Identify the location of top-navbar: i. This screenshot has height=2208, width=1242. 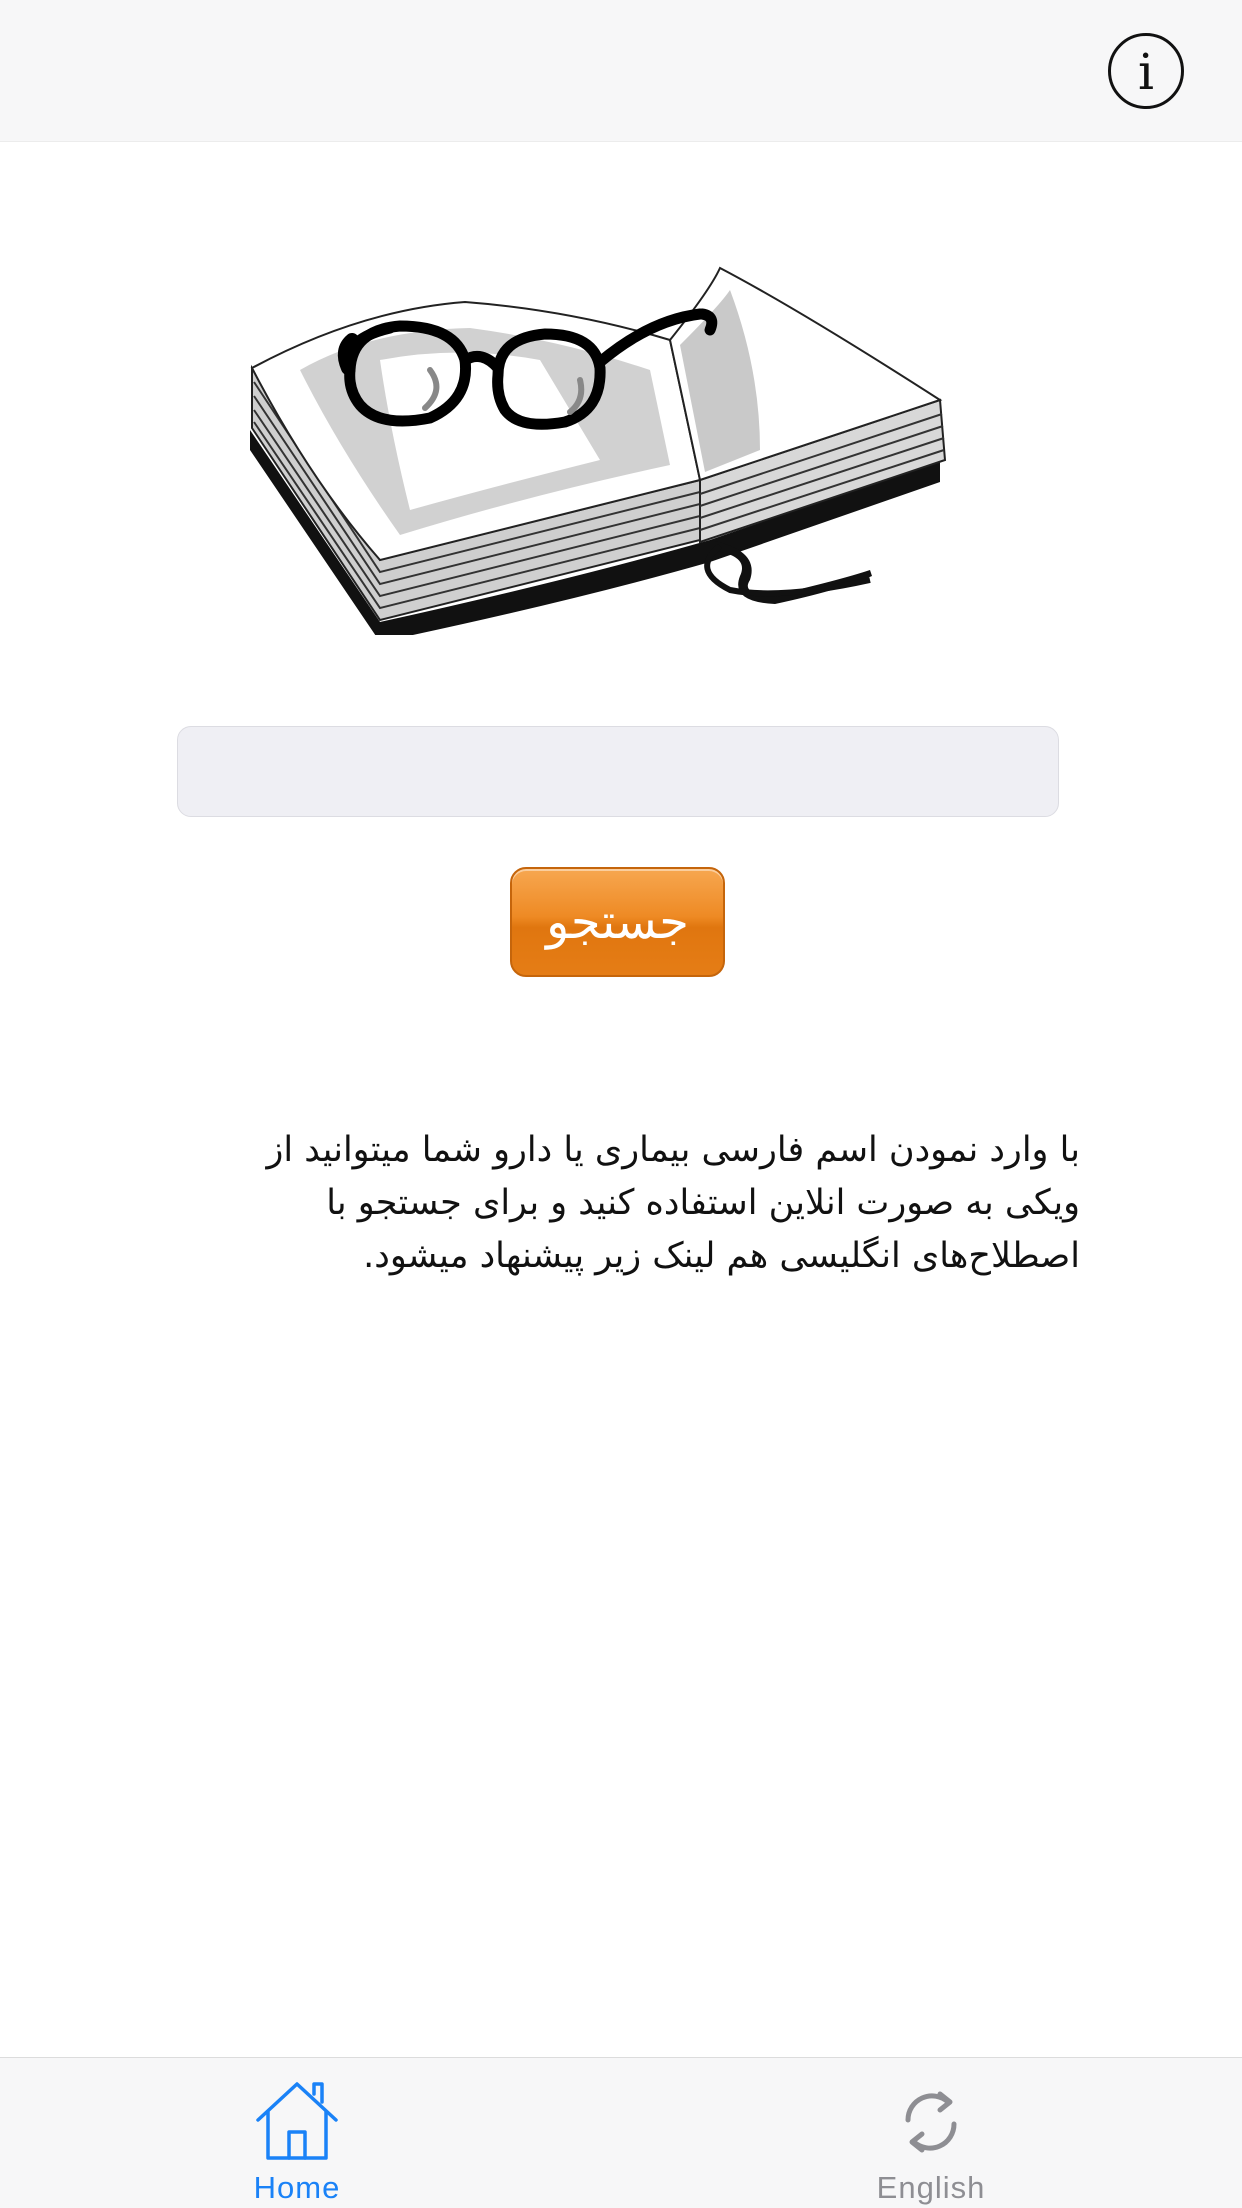
(621, 71).